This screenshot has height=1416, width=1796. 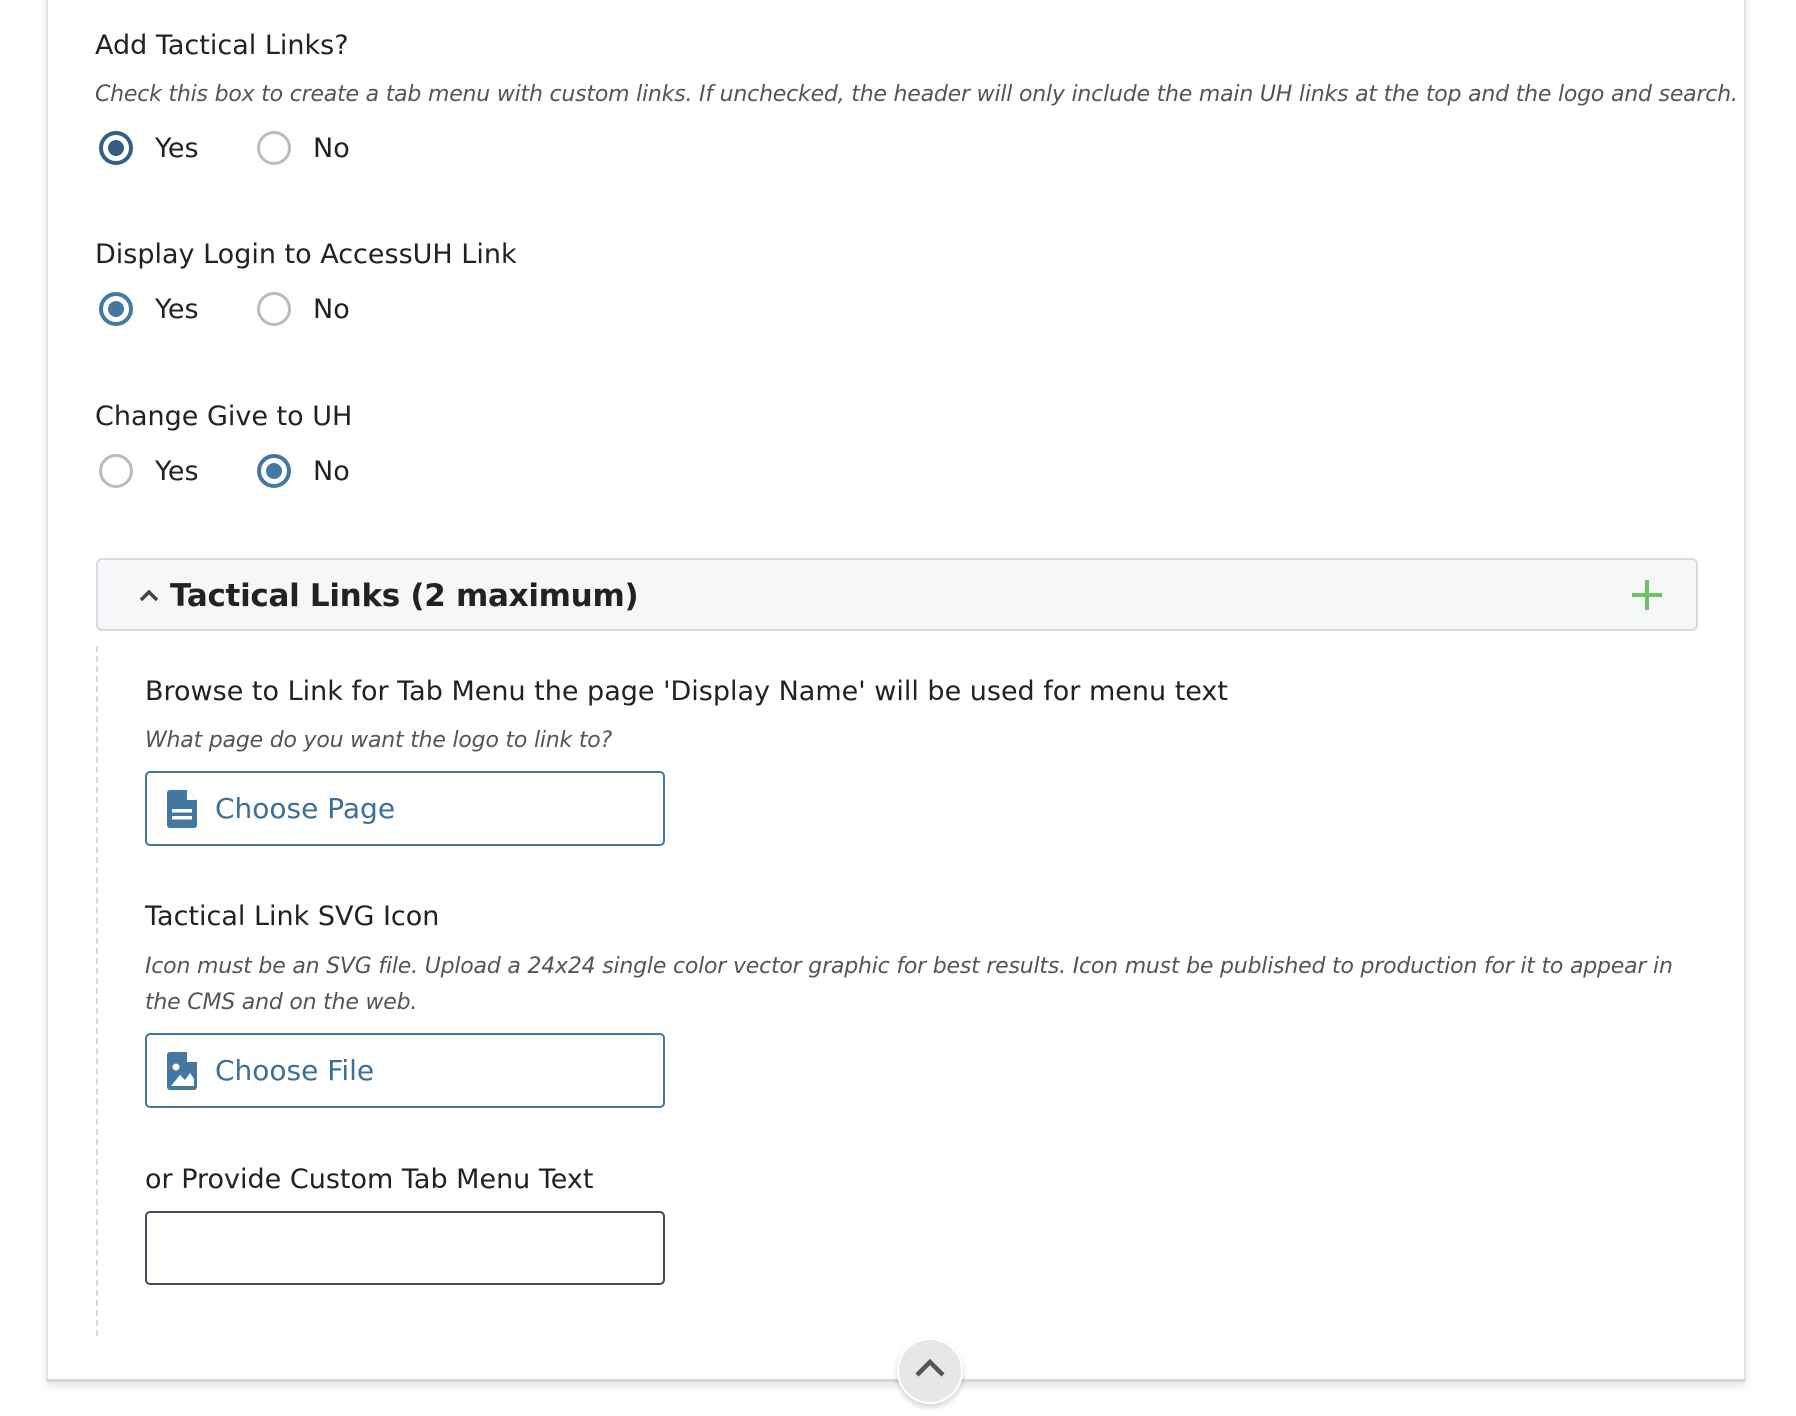 What do you see at coordinates (306, 254) in the screenshot?
I see `display-login-label: Display Login to AccessUH Link` at bounding box center [306, 254].